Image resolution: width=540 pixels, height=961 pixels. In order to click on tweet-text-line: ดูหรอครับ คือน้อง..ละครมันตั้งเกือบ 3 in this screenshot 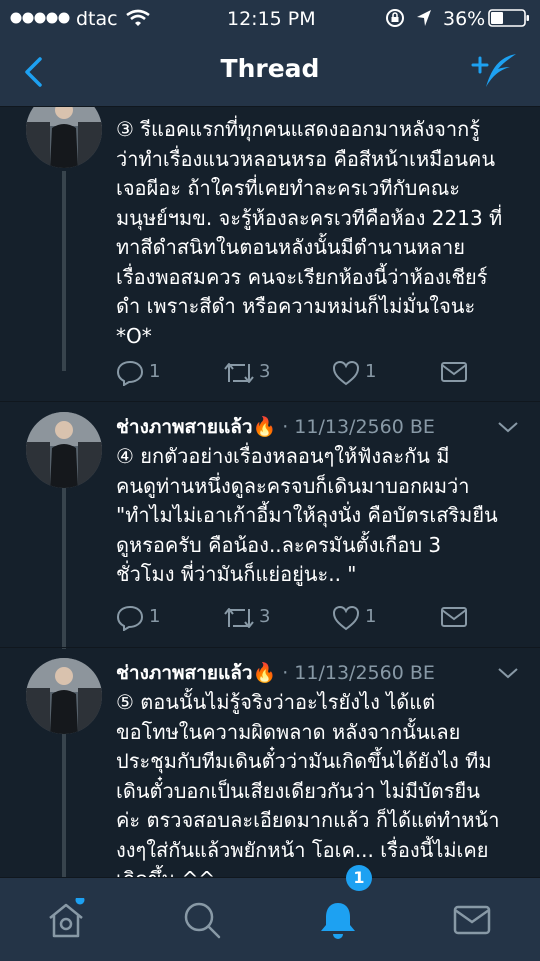, I will do `click(279, 544)`.